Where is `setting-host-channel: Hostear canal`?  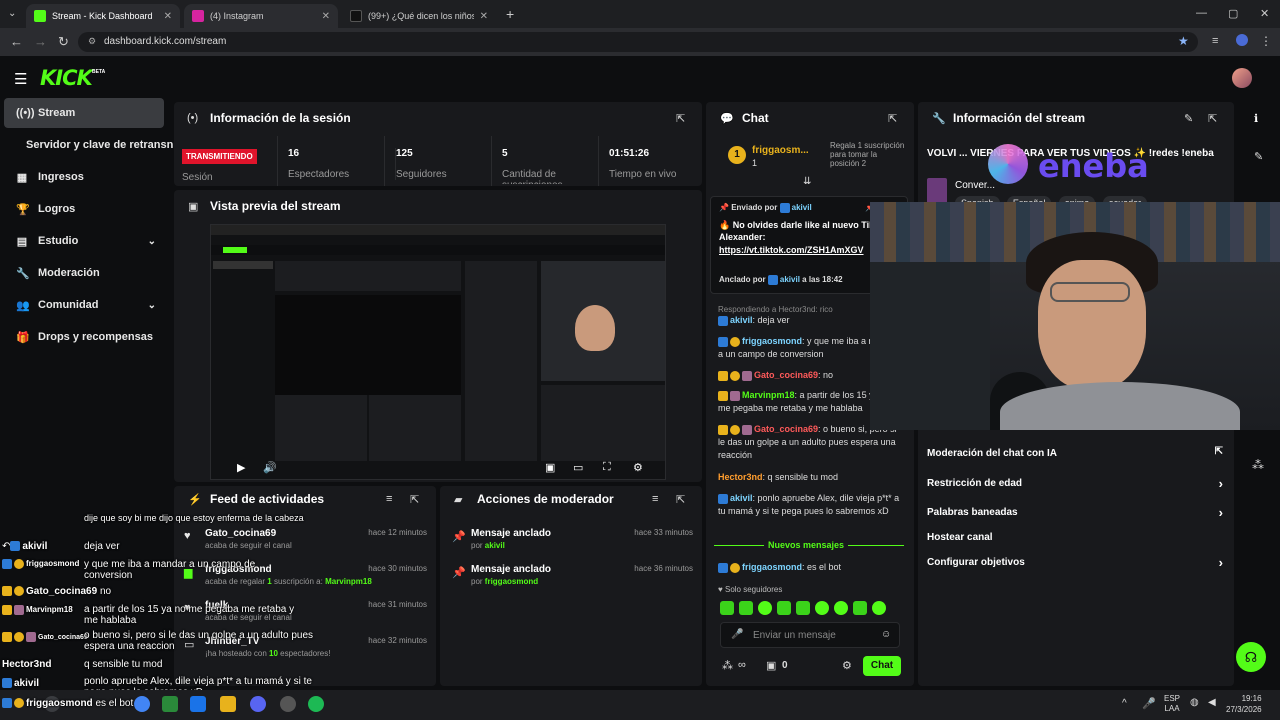 setting-host-channel: Hostear canal is located at coordinates (1075, 537).